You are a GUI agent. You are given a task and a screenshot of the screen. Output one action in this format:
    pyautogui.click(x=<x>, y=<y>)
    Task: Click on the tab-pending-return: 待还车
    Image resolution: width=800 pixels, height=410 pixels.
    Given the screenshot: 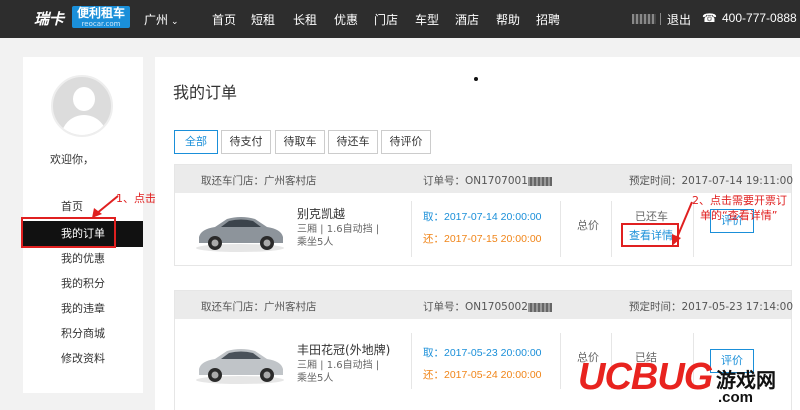 What is the action you would take?
    pyautogui.click(x=353, y=142)
    